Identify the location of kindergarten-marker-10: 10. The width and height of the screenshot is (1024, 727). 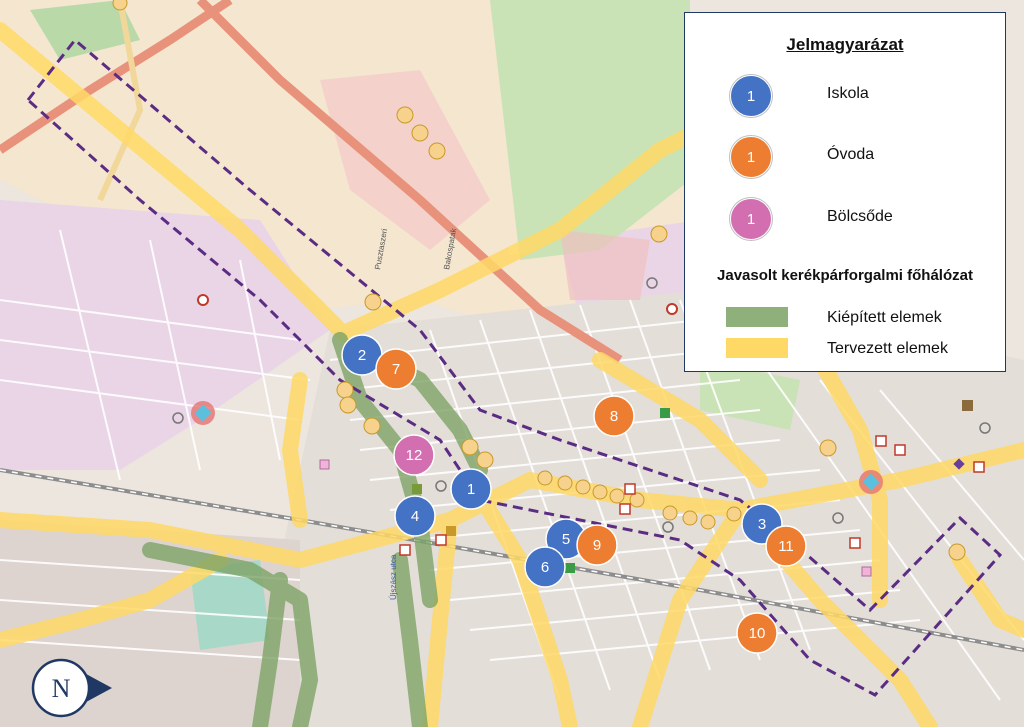
(757, 633).